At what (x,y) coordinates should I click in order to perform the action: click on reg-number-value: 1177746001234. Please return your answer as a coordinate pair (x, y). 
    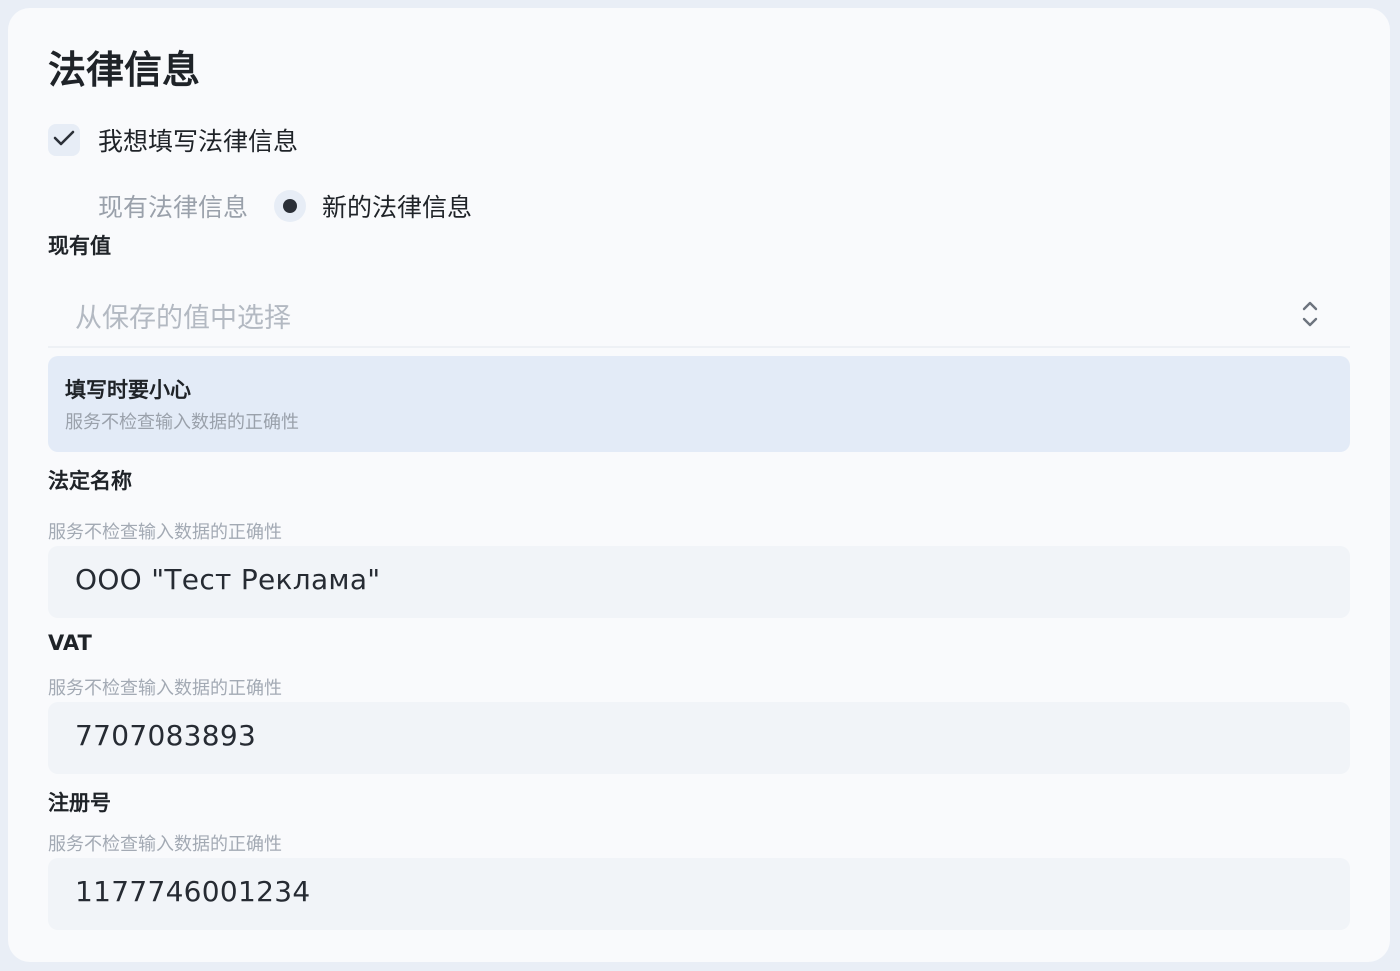
    Looking at the image, I should click on (193, 891).